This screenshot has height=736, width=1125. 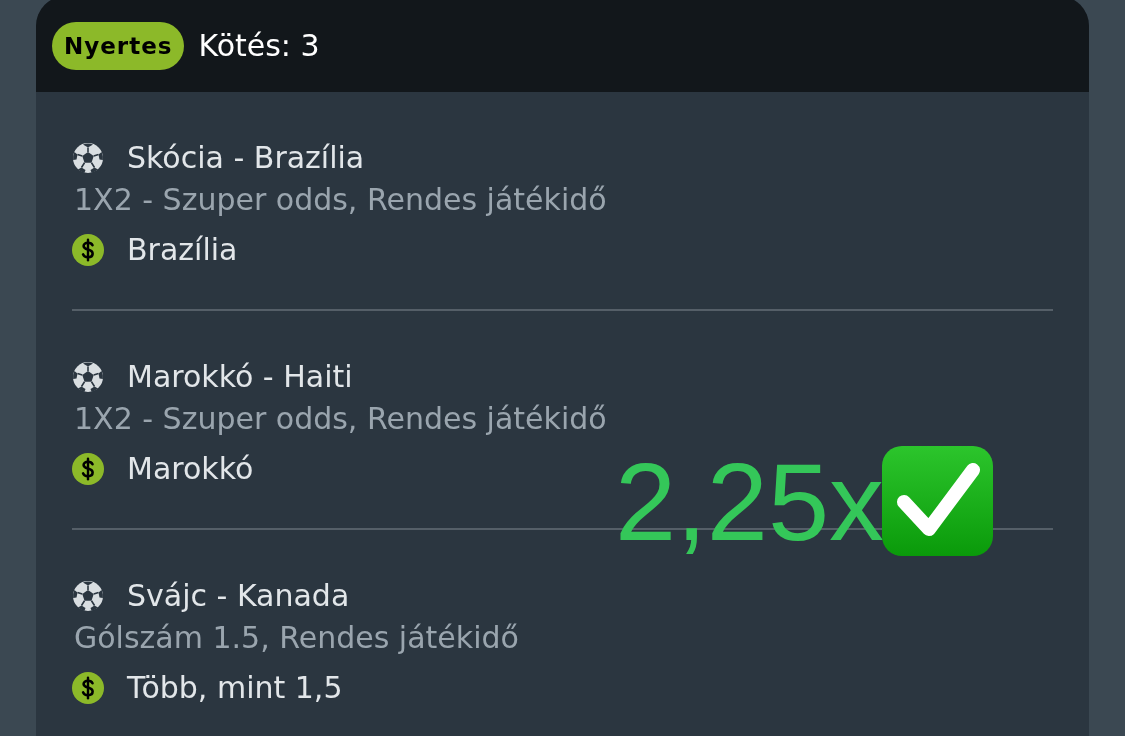 I want to click on selection-text: Marokkó, so click(x=190, y=469).